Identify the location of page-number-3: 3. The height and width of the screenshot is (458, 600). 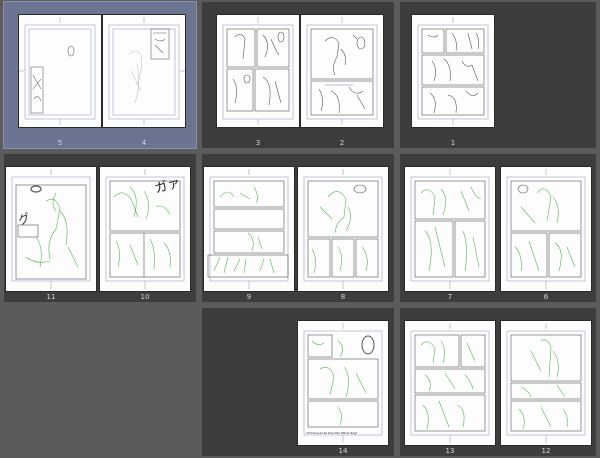
(258, 143).